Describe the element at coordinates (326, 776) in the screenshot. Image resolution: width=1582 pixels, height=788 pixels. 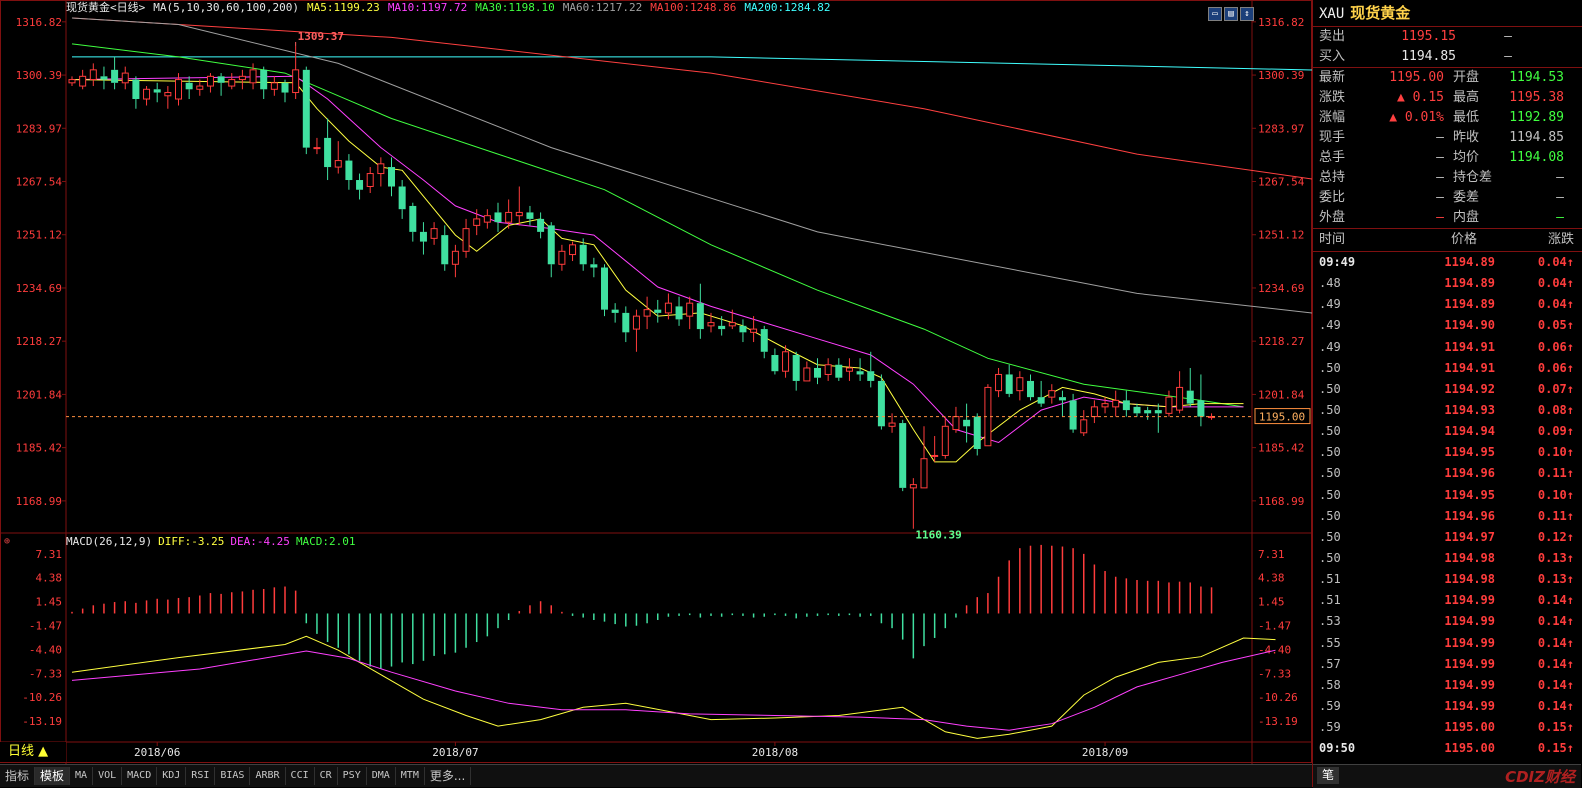
I see `indicator-tab: CR` at that location.